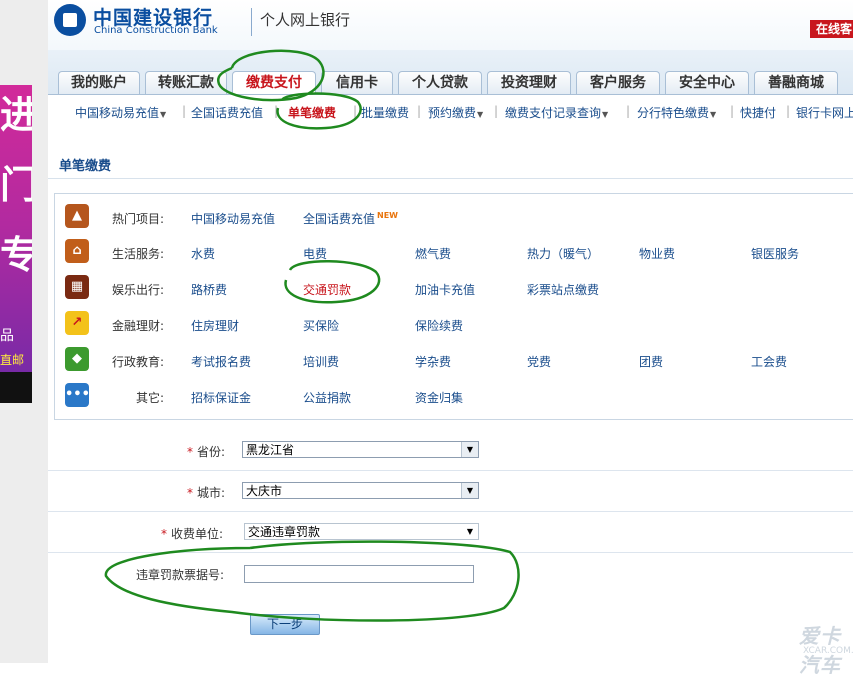 Image resolution: width=853 pixels, height=678 pixels. Describe the element at coordinates (85, 166) in the screenshot. I see `page-title: 单笔缴费` at that location.